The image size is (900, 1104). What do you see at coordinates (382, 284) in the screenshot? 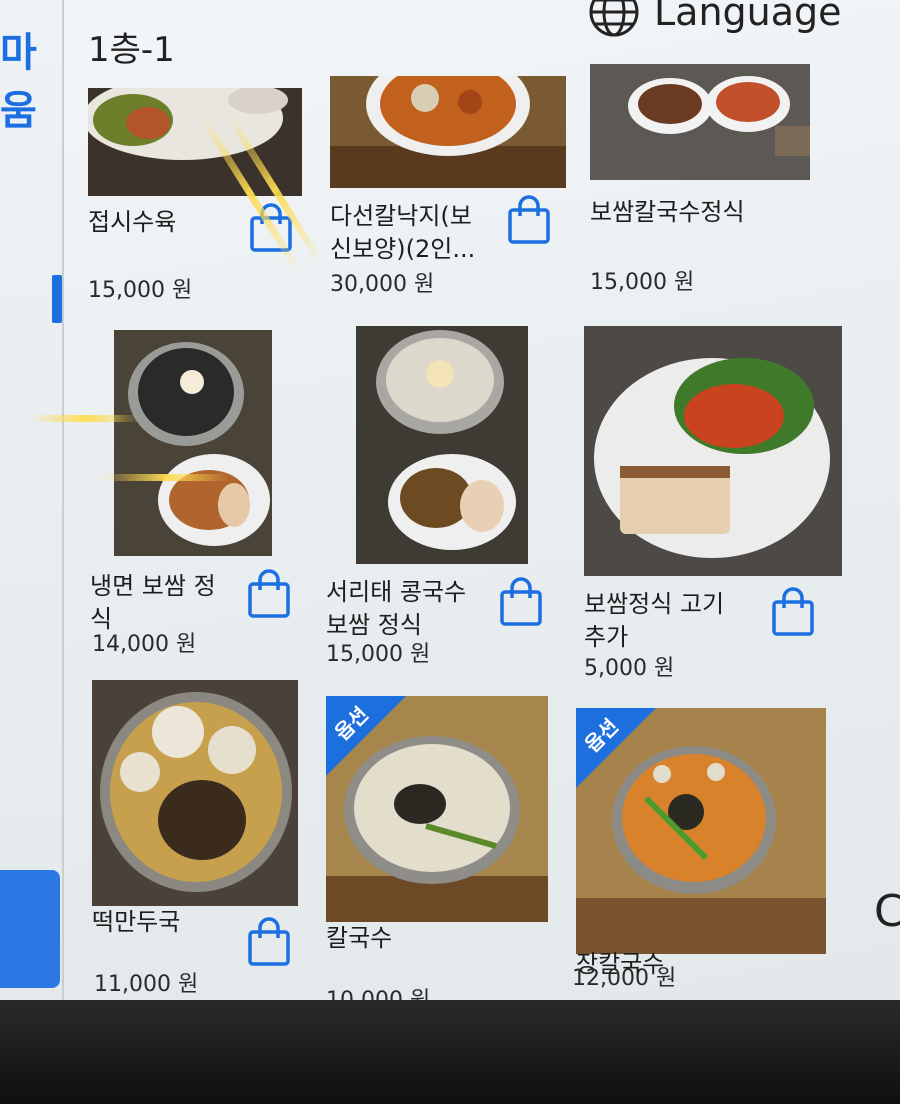
I see `menu-item-price: 30,000 원` at bounding box center [382, 284].